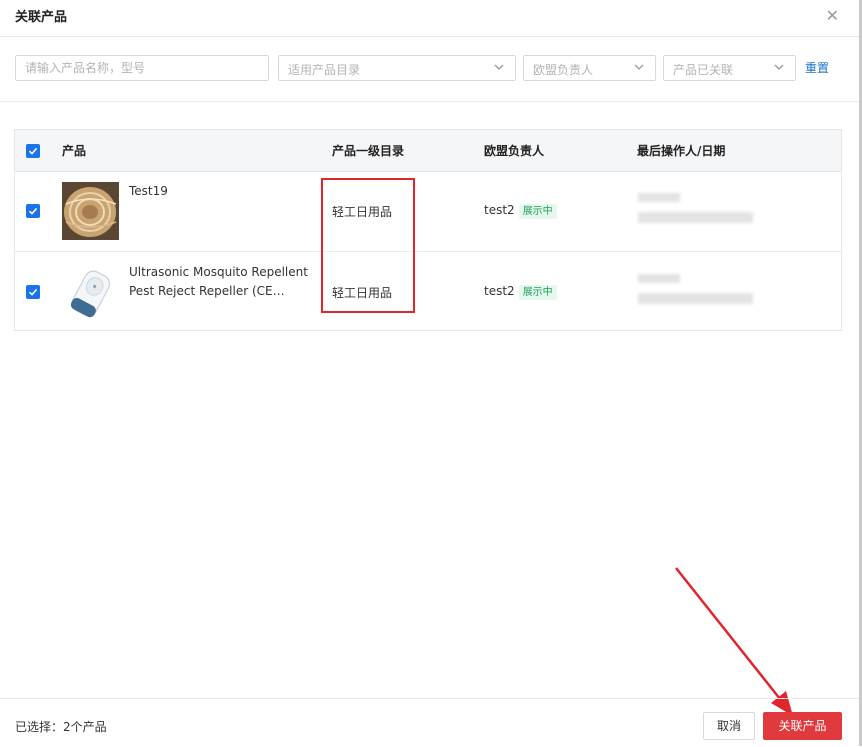  What do you see at coordinates (703, 70) in the screenshot?
I see `status-select-placeholder: 产品已关联` at bounding box center [703, 70].